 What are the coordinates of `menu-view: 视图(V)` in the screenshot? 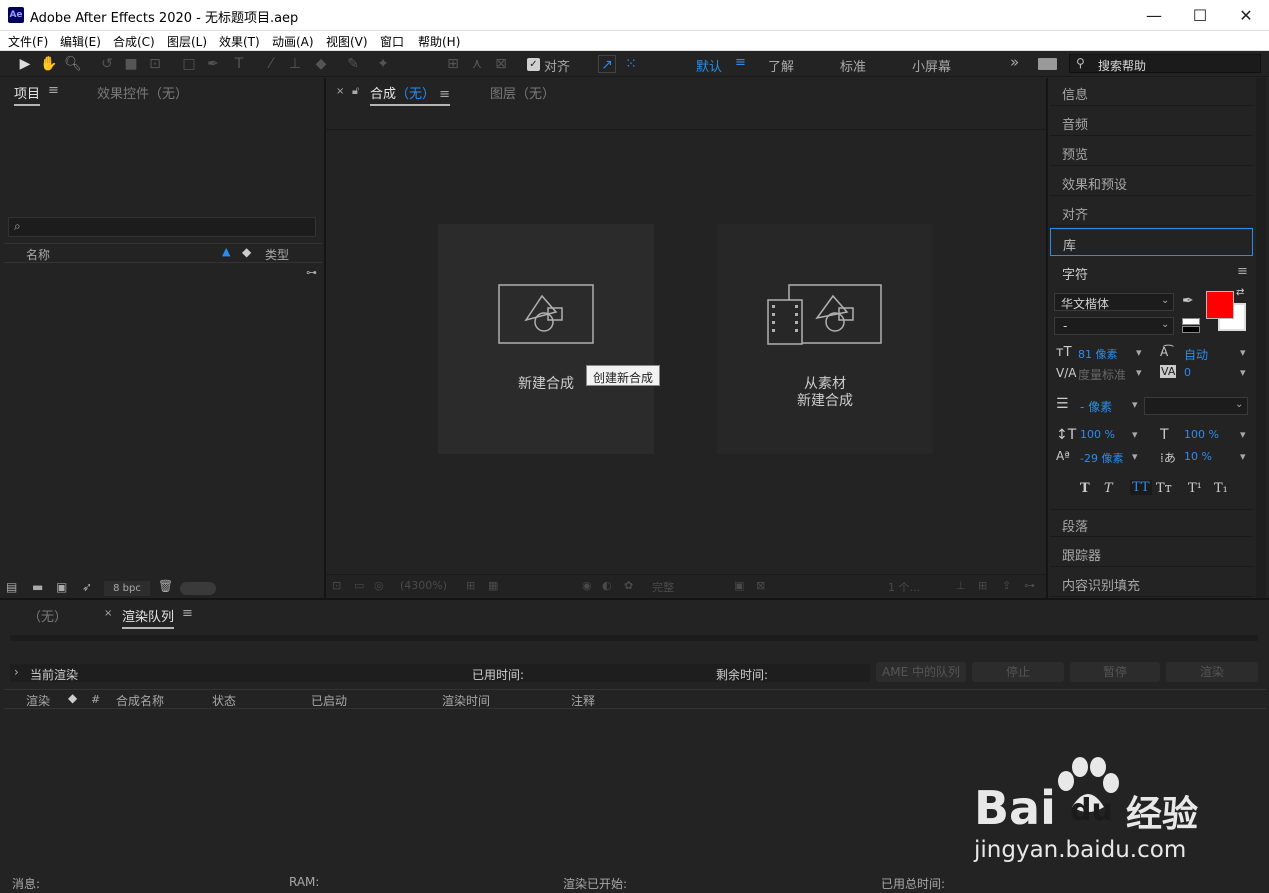 It's located at (347, 41).